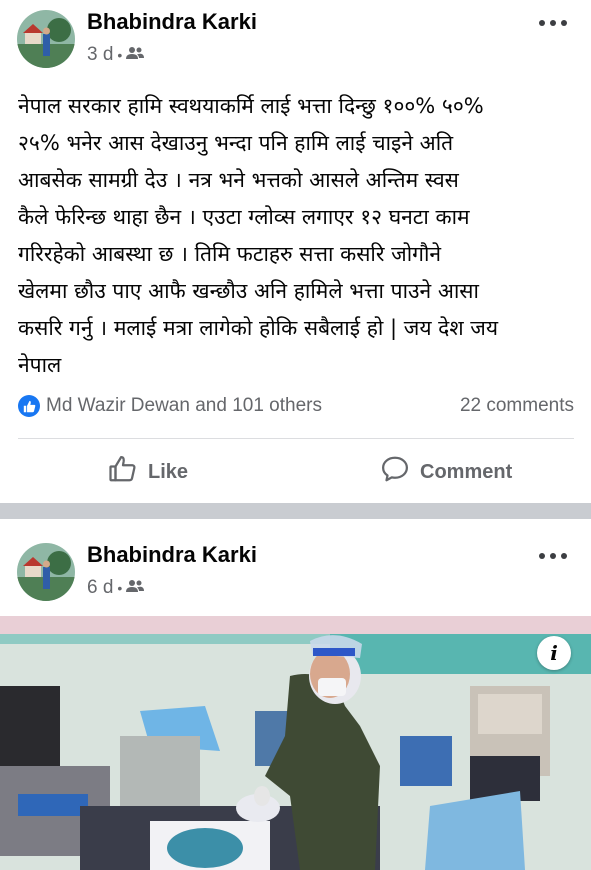 The width and height of the screenshot is (591, 870). What do you see at coordinates (295, 35) in the screenshot?
I see `post-header: Bhabindra Karki 3 d •` at bounding box center [295, 35].